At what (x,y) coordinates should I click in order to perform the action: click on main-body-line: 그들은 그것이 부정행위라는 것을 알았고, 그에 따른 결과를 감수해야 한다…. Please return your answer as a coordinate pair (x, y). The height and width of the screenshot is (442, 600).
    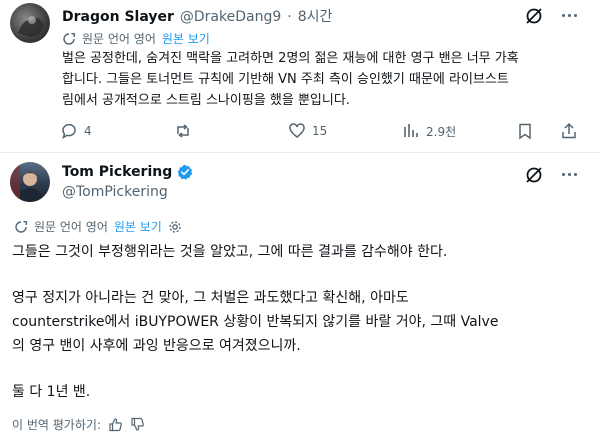
    Looking at the image, I should click on (230, 252).